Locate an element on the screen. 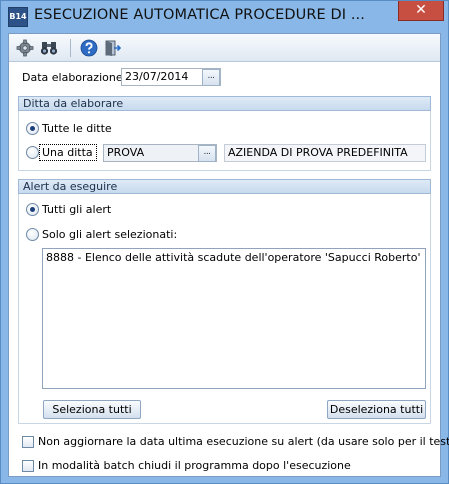 The width and height of the screenshot is (449, 484). help-icon is located at coordinates (89, 48).